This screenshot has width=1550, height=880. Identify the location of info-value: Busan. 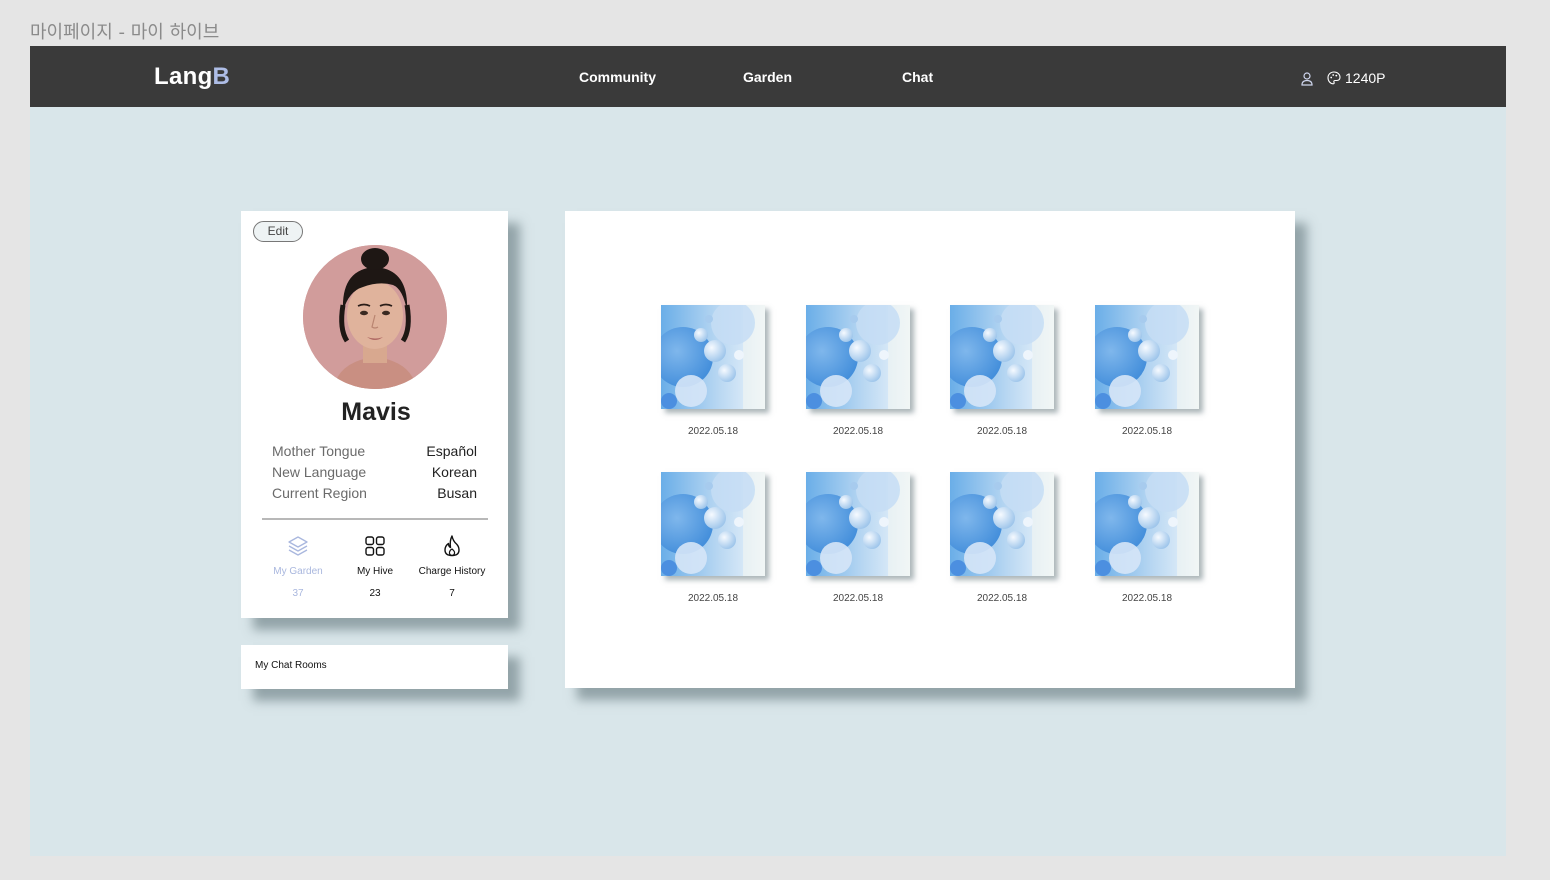
(457, 493).